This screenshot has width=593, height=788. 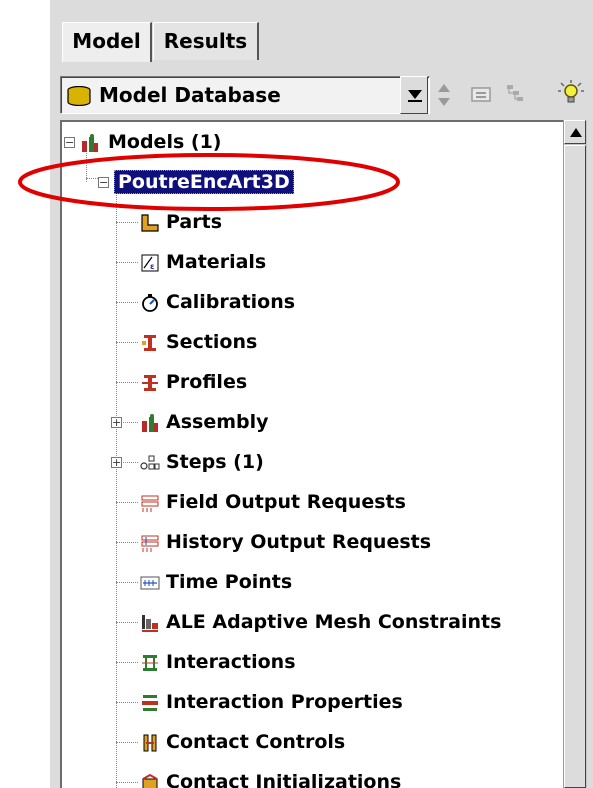 I want to click on tree-node-label: ALE Adaptive Mesh Constraints, so click(x=334, y=622).